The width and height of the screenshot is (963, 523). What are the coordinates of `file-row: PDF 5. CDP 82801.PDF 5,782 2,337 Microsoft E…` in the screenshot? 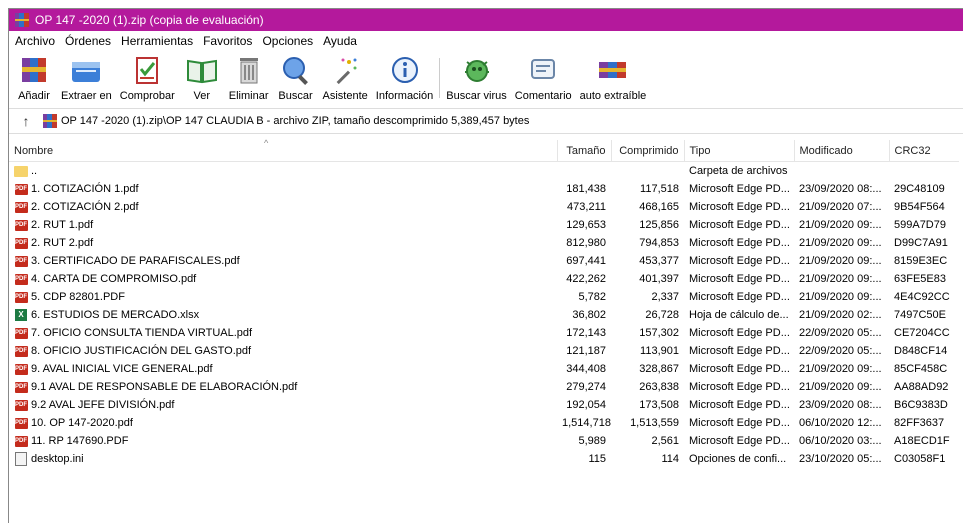 It's located at (484, 297).